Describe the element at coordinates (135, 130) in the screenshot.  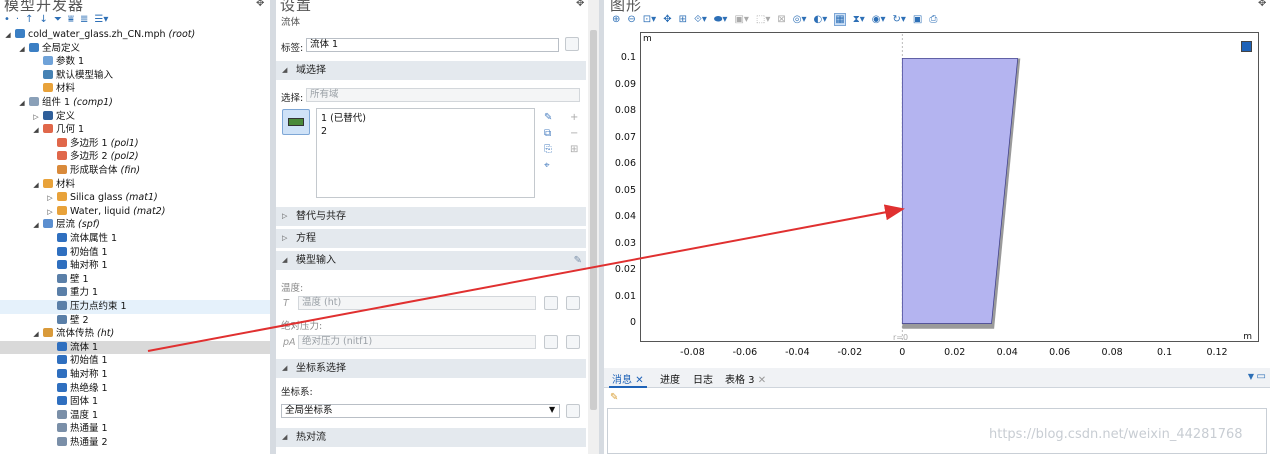
I see `tree-item: ◢ 几何 1` at that location.